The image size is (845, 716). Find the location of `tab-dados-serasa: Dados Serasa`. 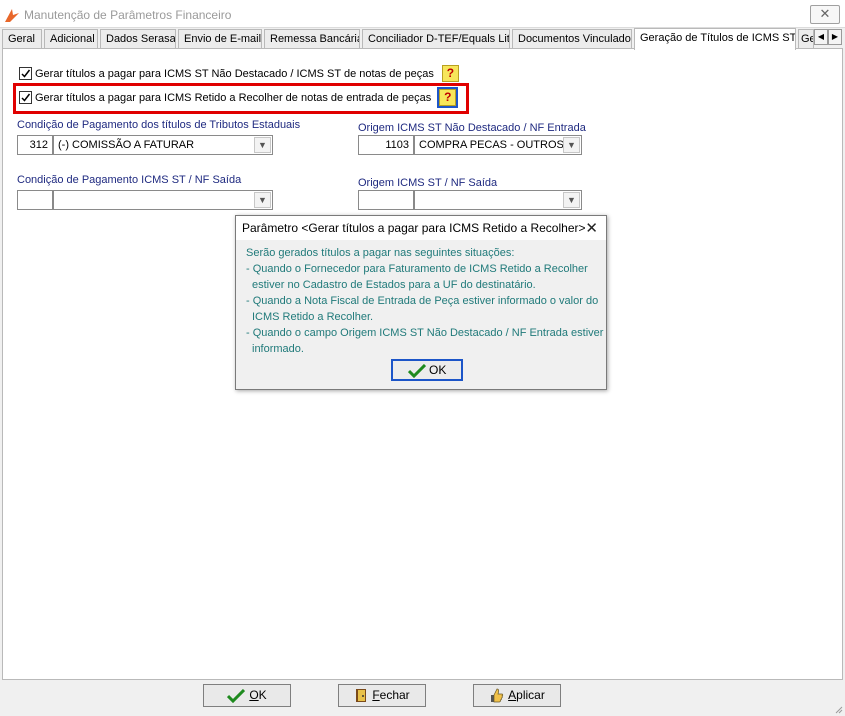

tab-dados-serasa: Dados Serasa is located at coordinates (138, 39).